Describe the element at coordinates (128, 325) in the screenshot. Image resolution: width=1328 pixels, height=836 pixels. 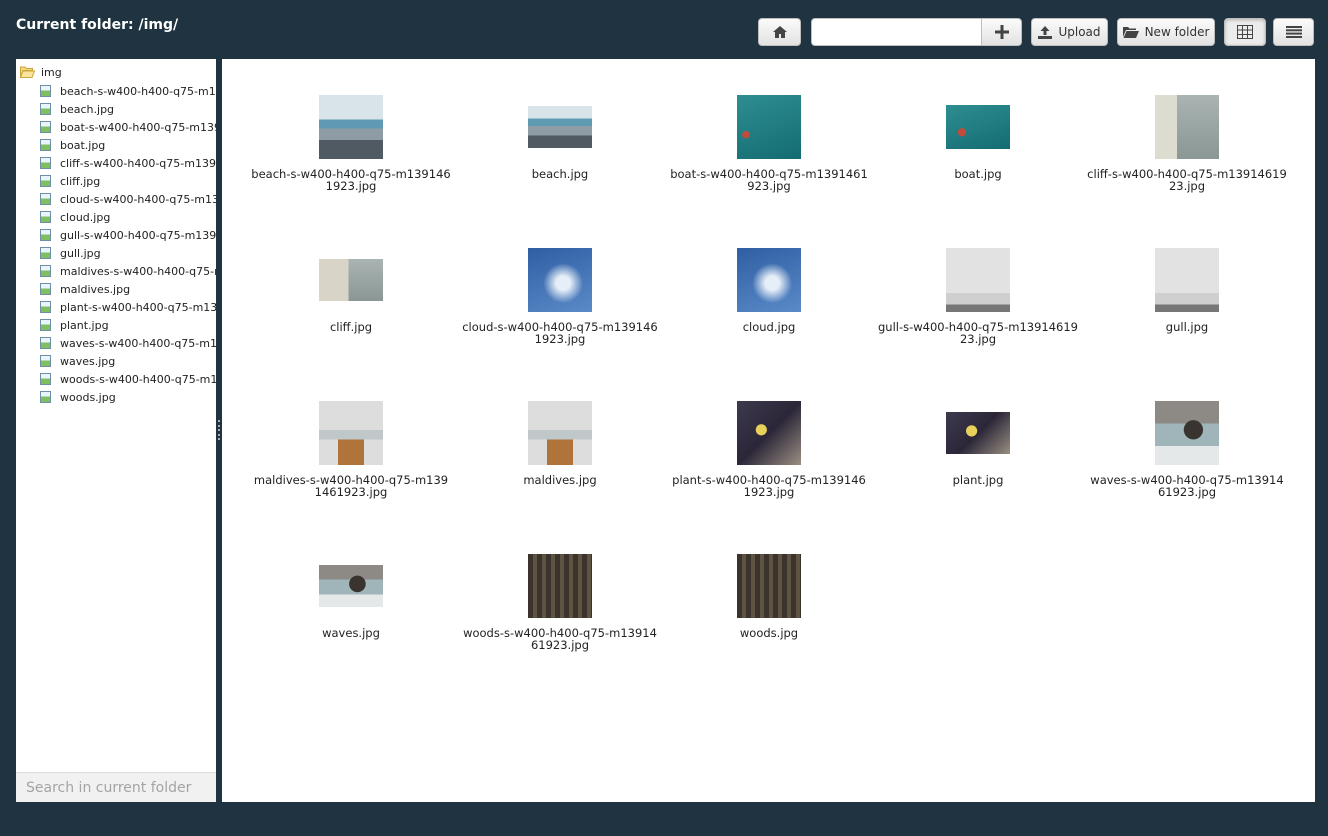
I see `tree-file-item: plant.jpg` at that location.